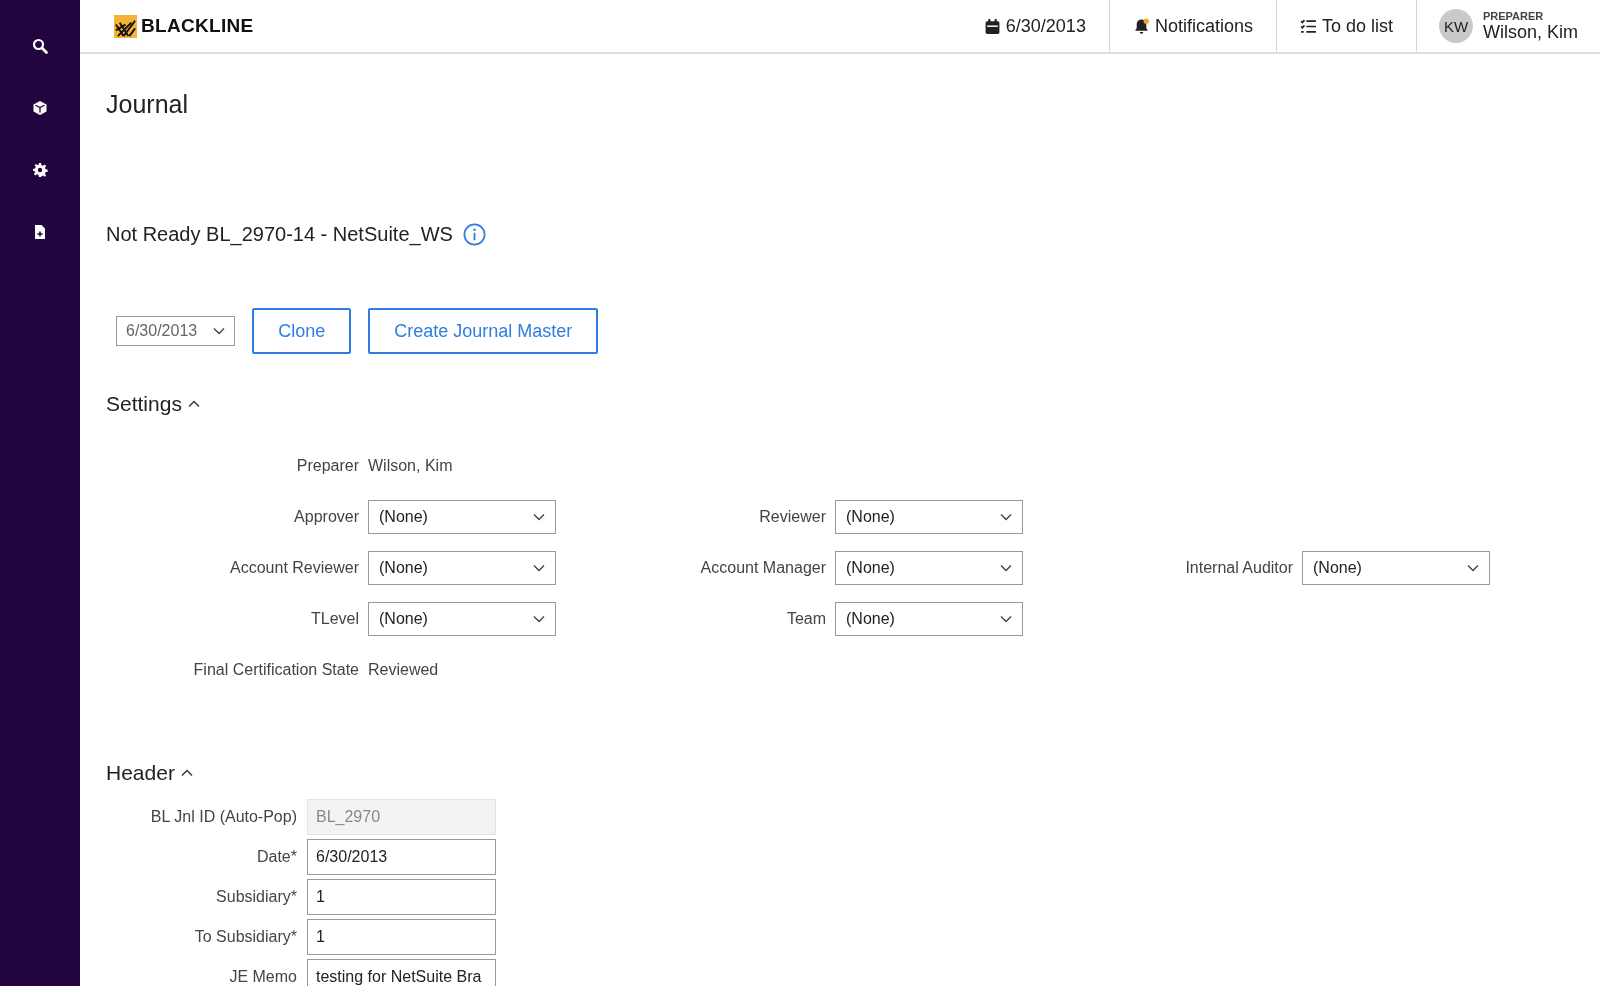 The width and height of the screenshot is (1600, 986). Describe the element at coordinates (474, 234) in the screenshot. I see `info-icon` at that location.